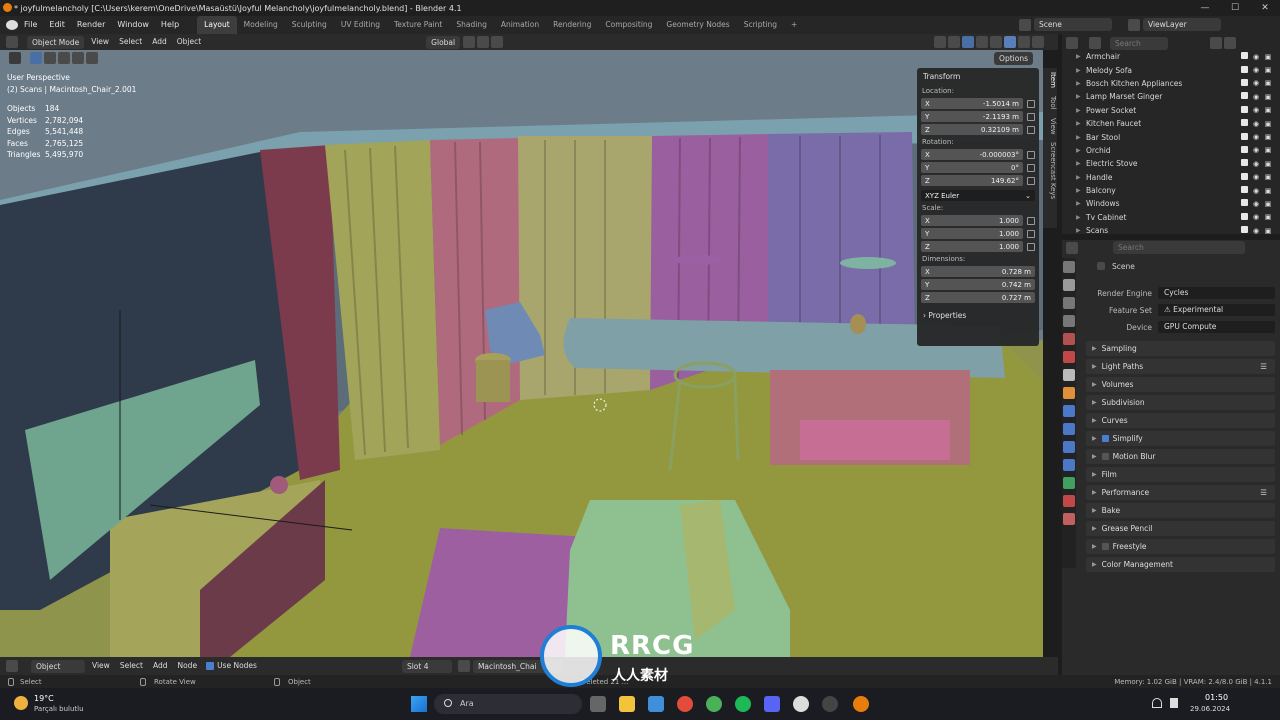  Describe the element at coordinates (91, 25) in the screenshot. I see `menu-render: Render` at that location.